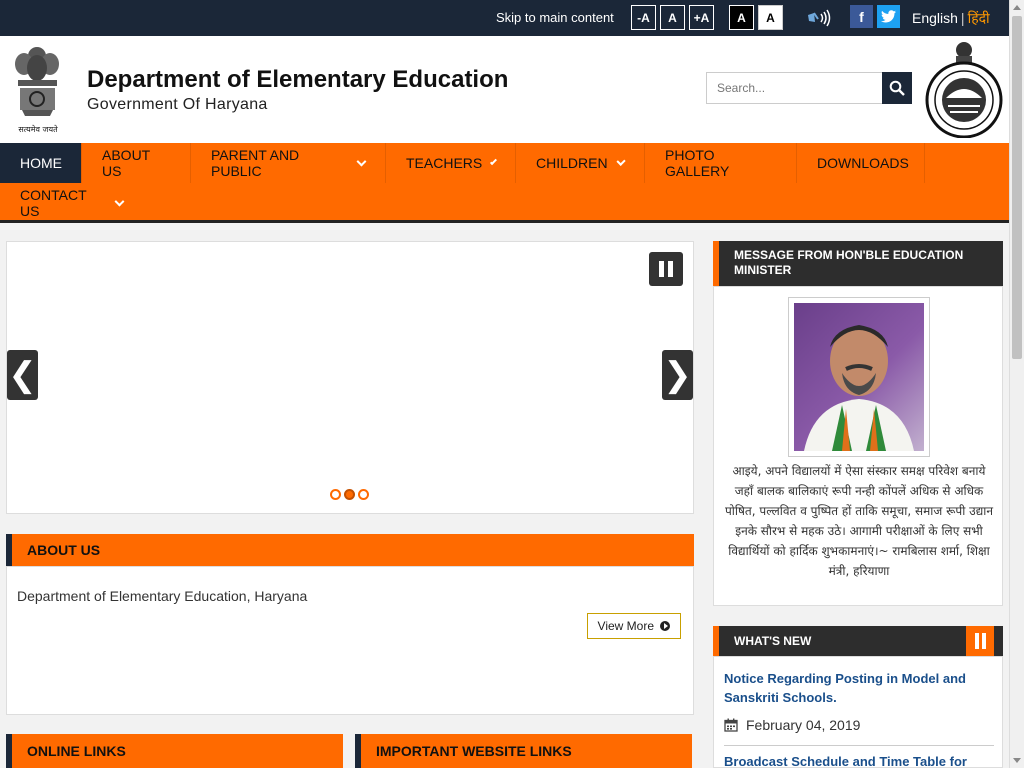 This screenshot has width=1024, height=768. I want to click on site-title: Department of Elementary Education, so click(297, 80).